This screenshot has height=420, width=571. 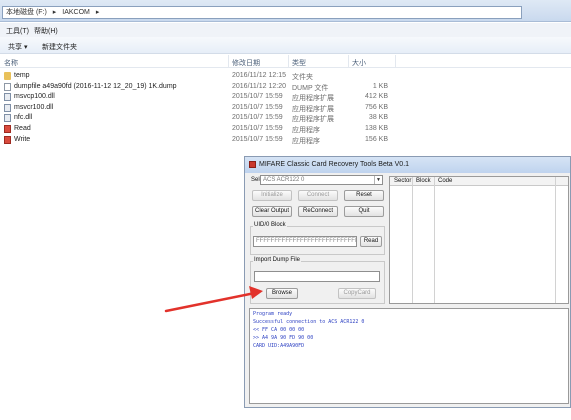 I want to click on arrow-head, so click(x=256, y=292).